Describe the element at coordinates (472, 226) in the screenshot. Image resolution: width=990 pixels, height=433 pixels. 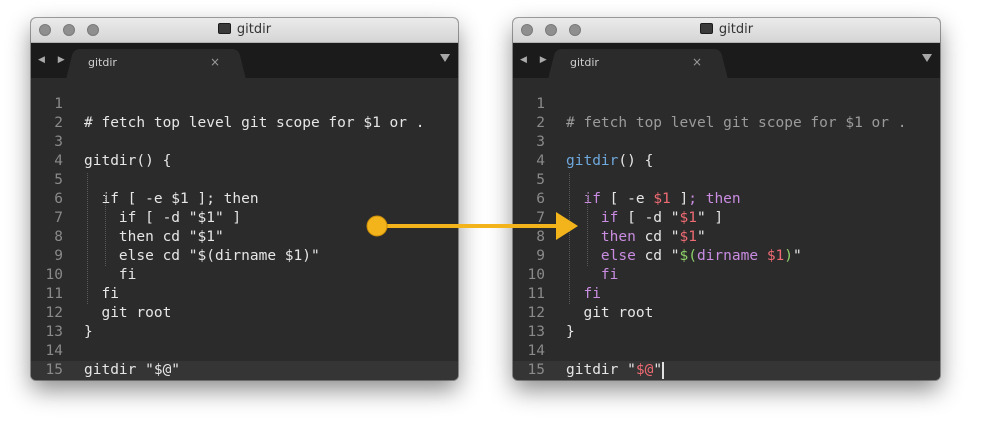
I see `arrow-right-icon` at that location.